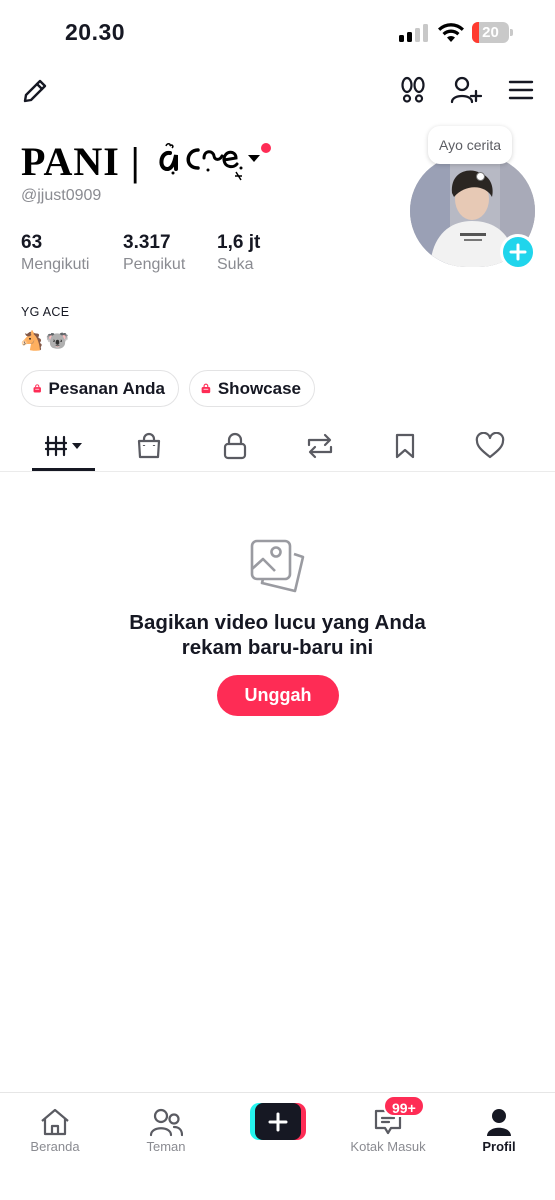 The width and height of the screenshot is (555, 1200). Describe the element at coordinates (499, 1122) in the screenshot. I see `profile-icon` at that location.